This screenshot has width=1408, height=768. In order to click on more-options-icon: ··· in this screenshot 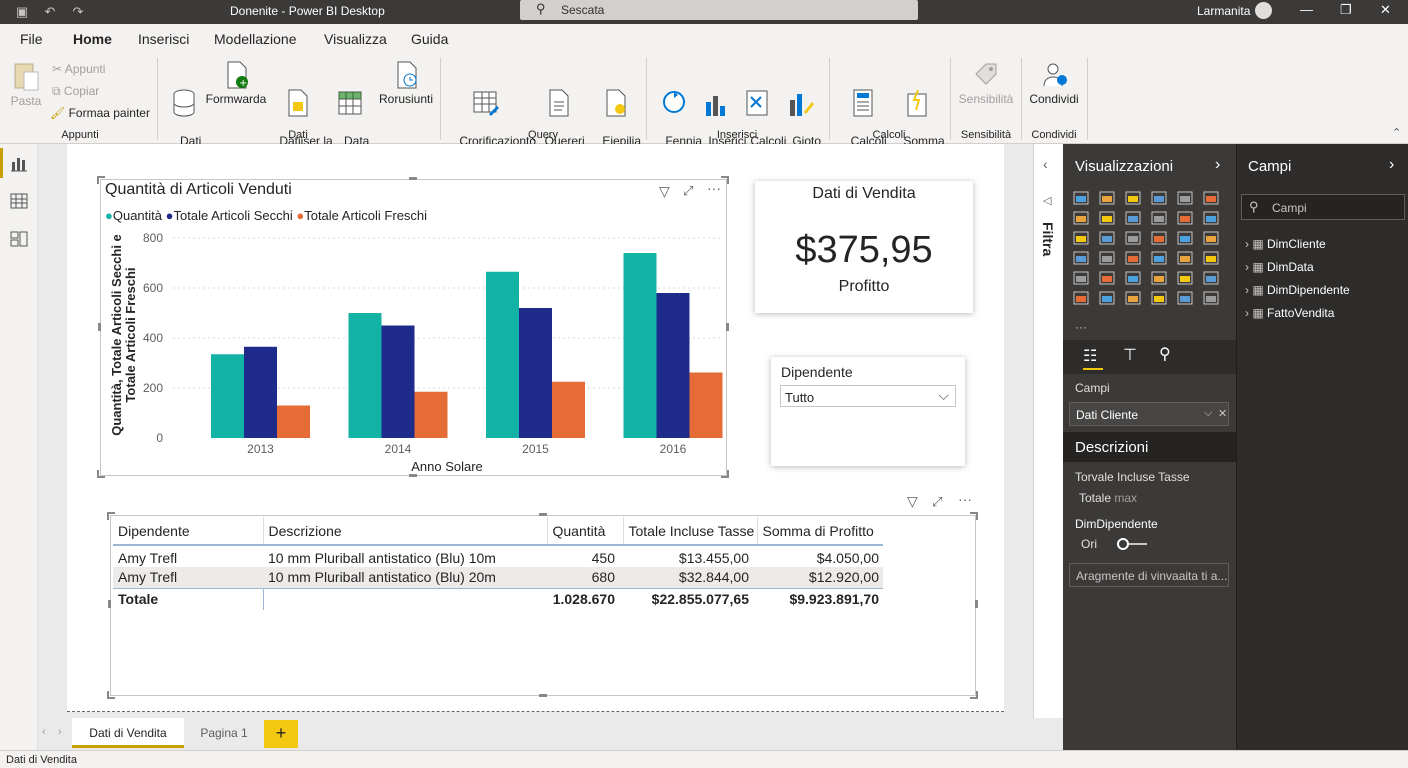, I will do `click(965, 499)`.